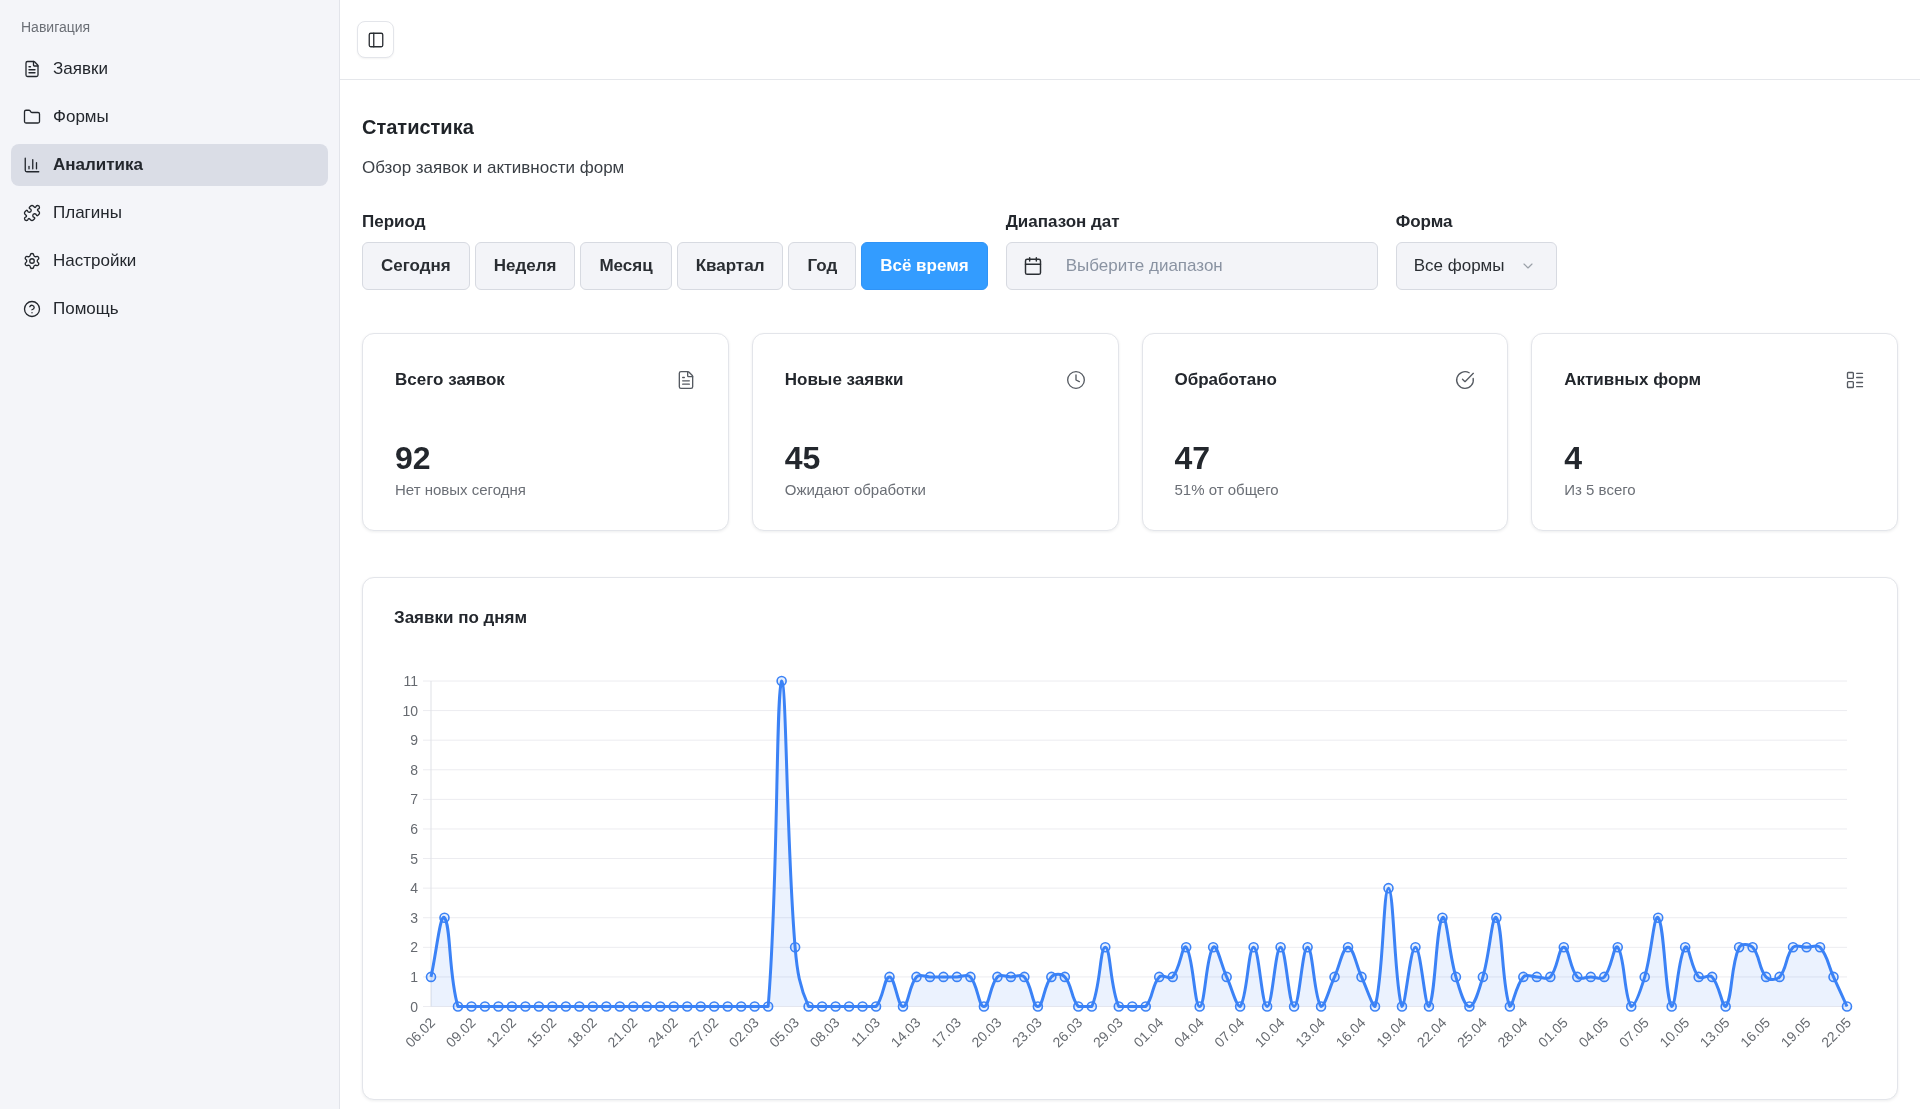  Describe the element at coordinates (416, 266) in the screenshot. I see `period-button: Сегодня` at that location.